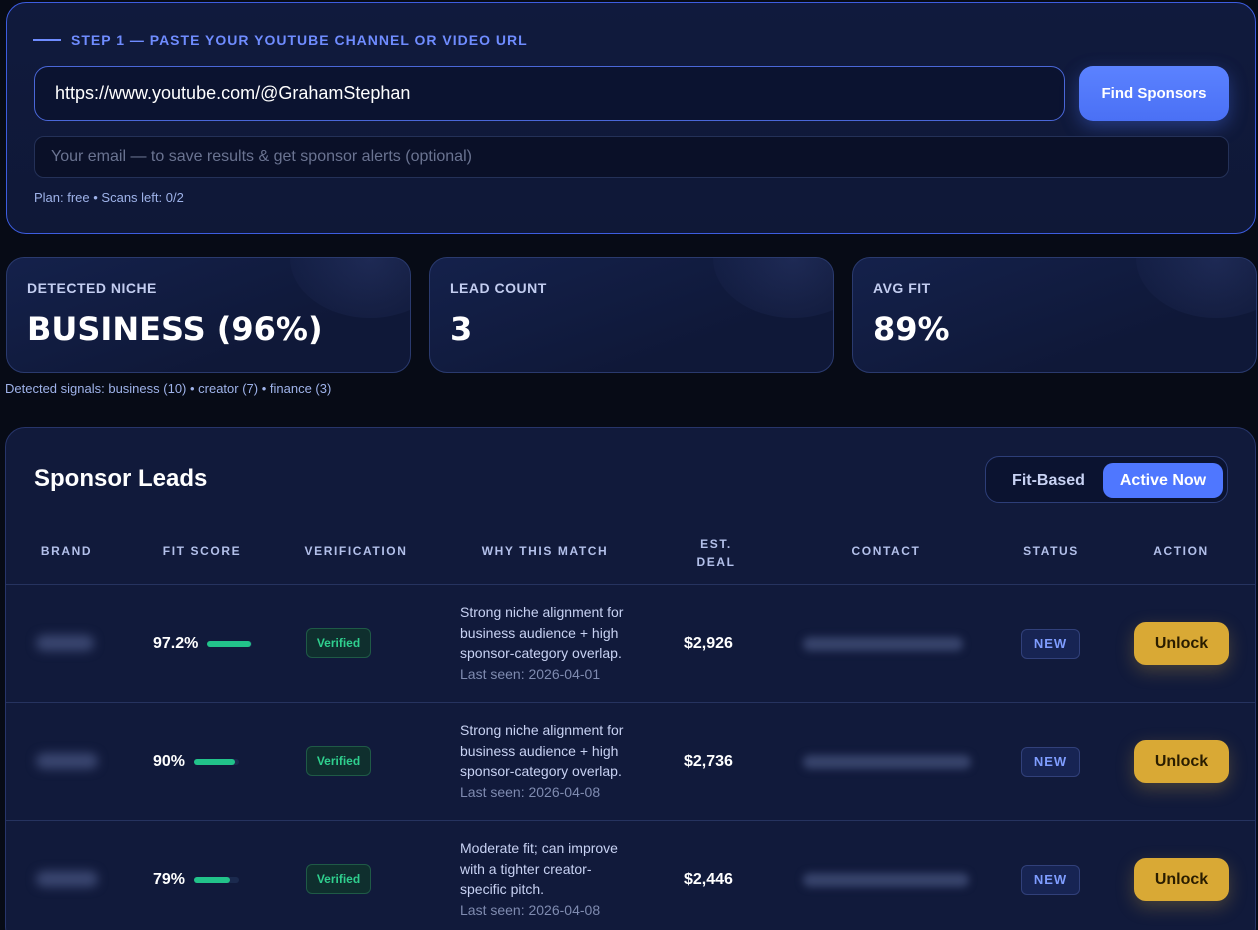 This screenshot has width=1258, height=930. I want to click on stat-card-detected-niche: DETECTED NICHE BUSINESS (96%), so click(208, 315).